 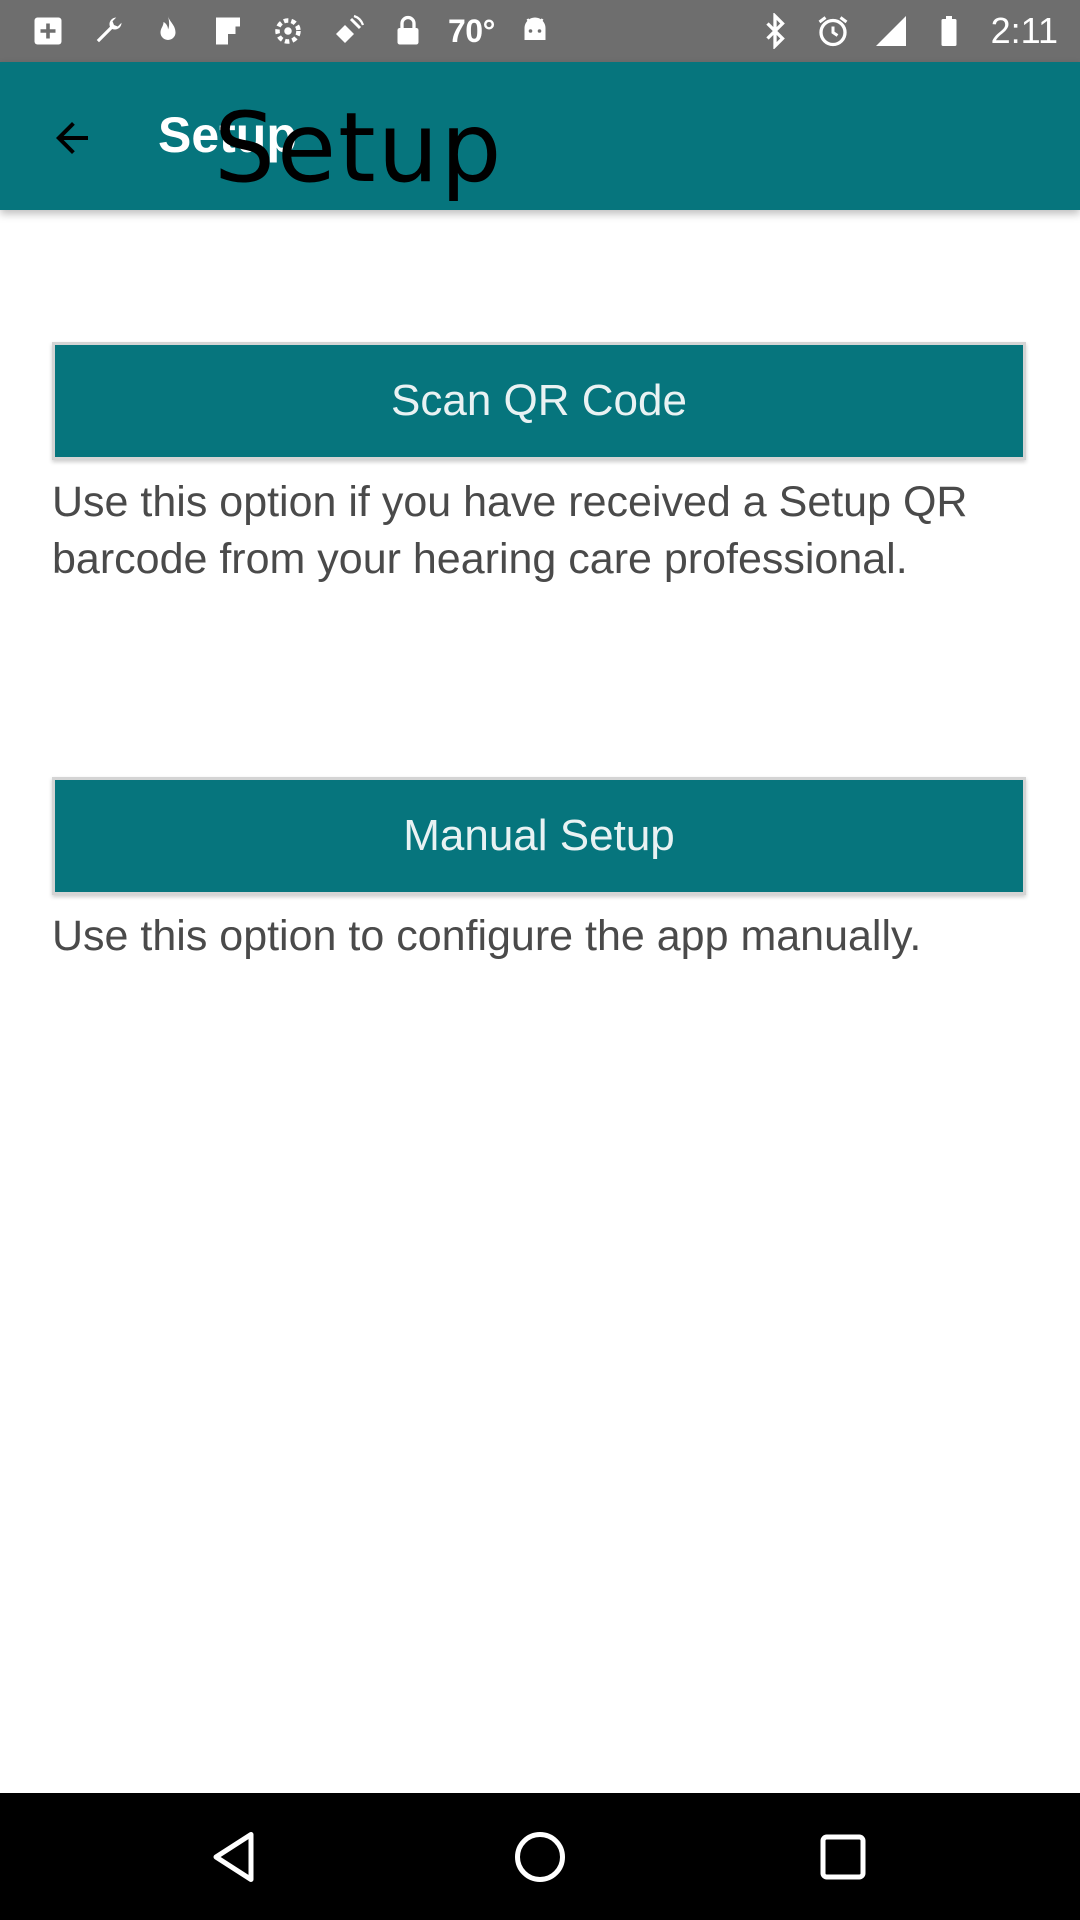 What do you see at coordinates (535, 31) in the screenshot?
I see `android-icon` at bounding box center [535, 31].